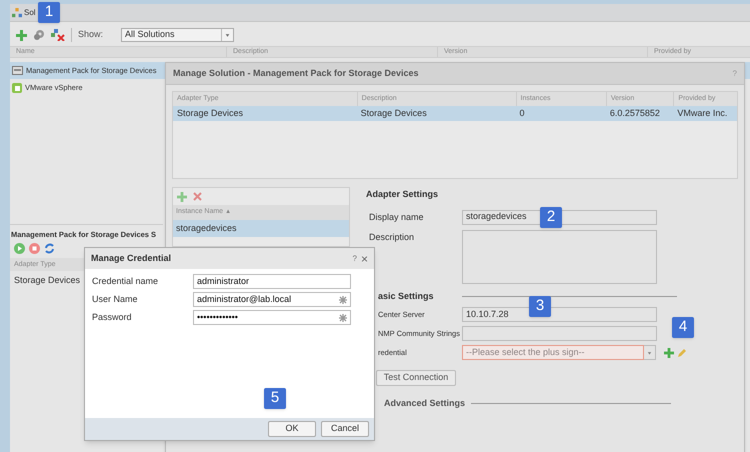 The image size is (750, 452). Describe the element at coordinates (49, 12) in the screenshot. I see `step-badge: 1` at that location.